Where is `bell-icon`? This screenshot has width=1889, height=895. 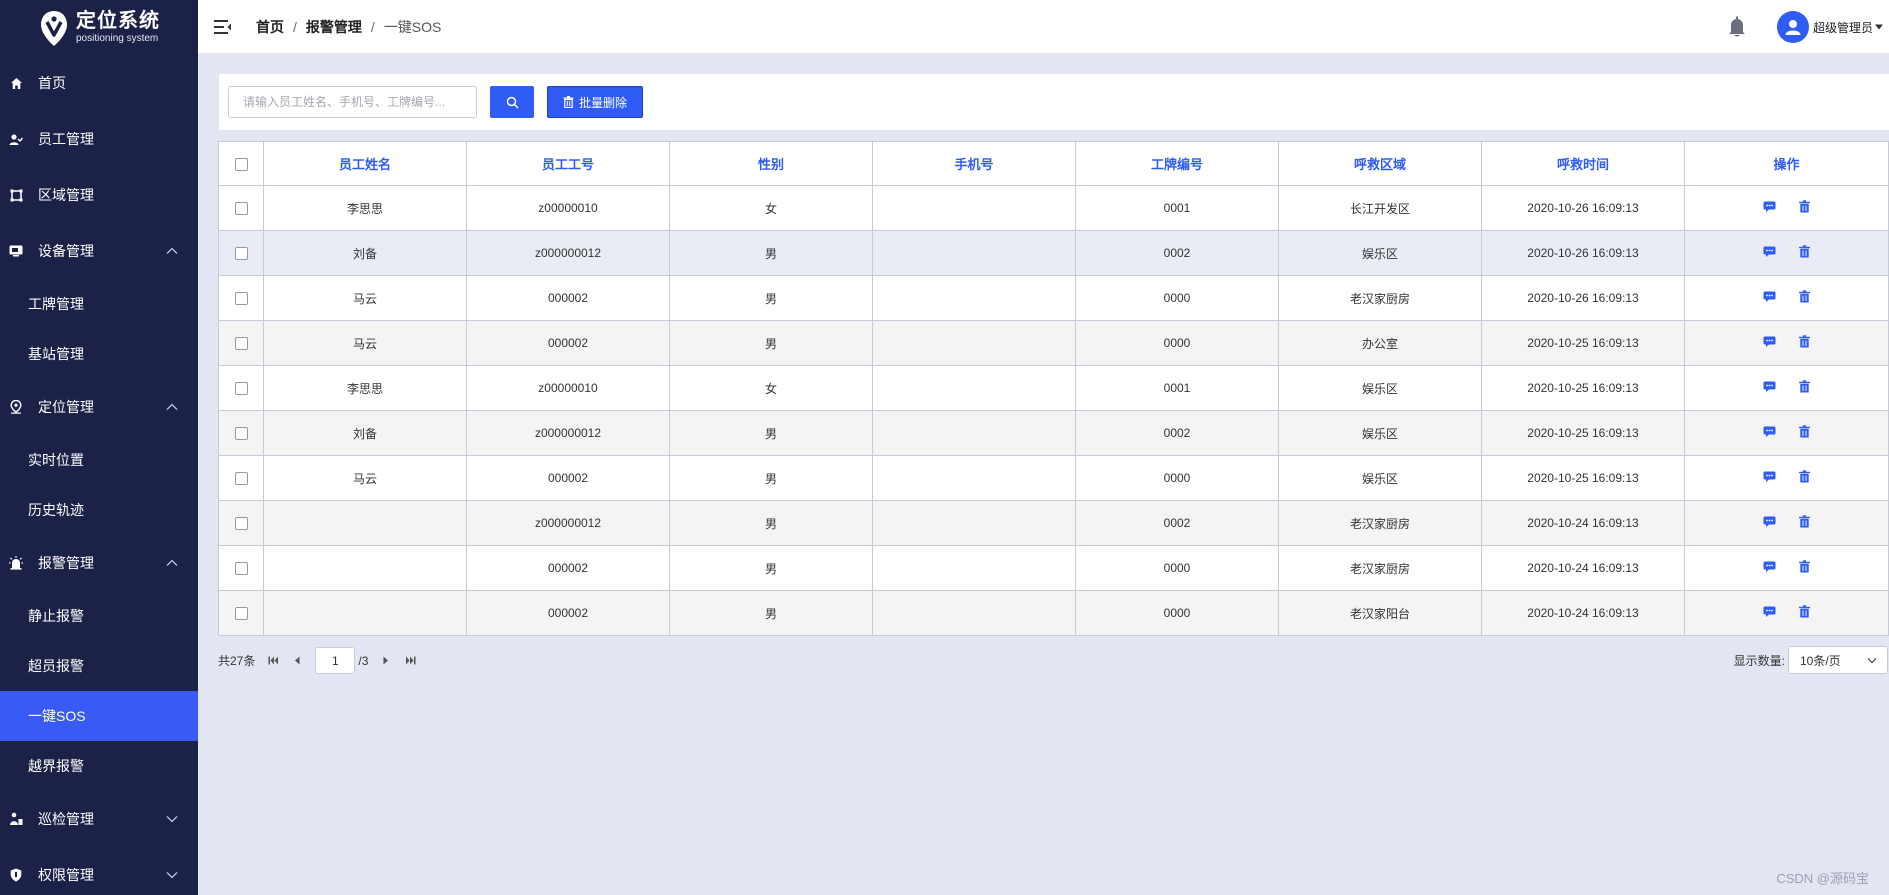 bell-icon is located at coordinates (1737, 27).